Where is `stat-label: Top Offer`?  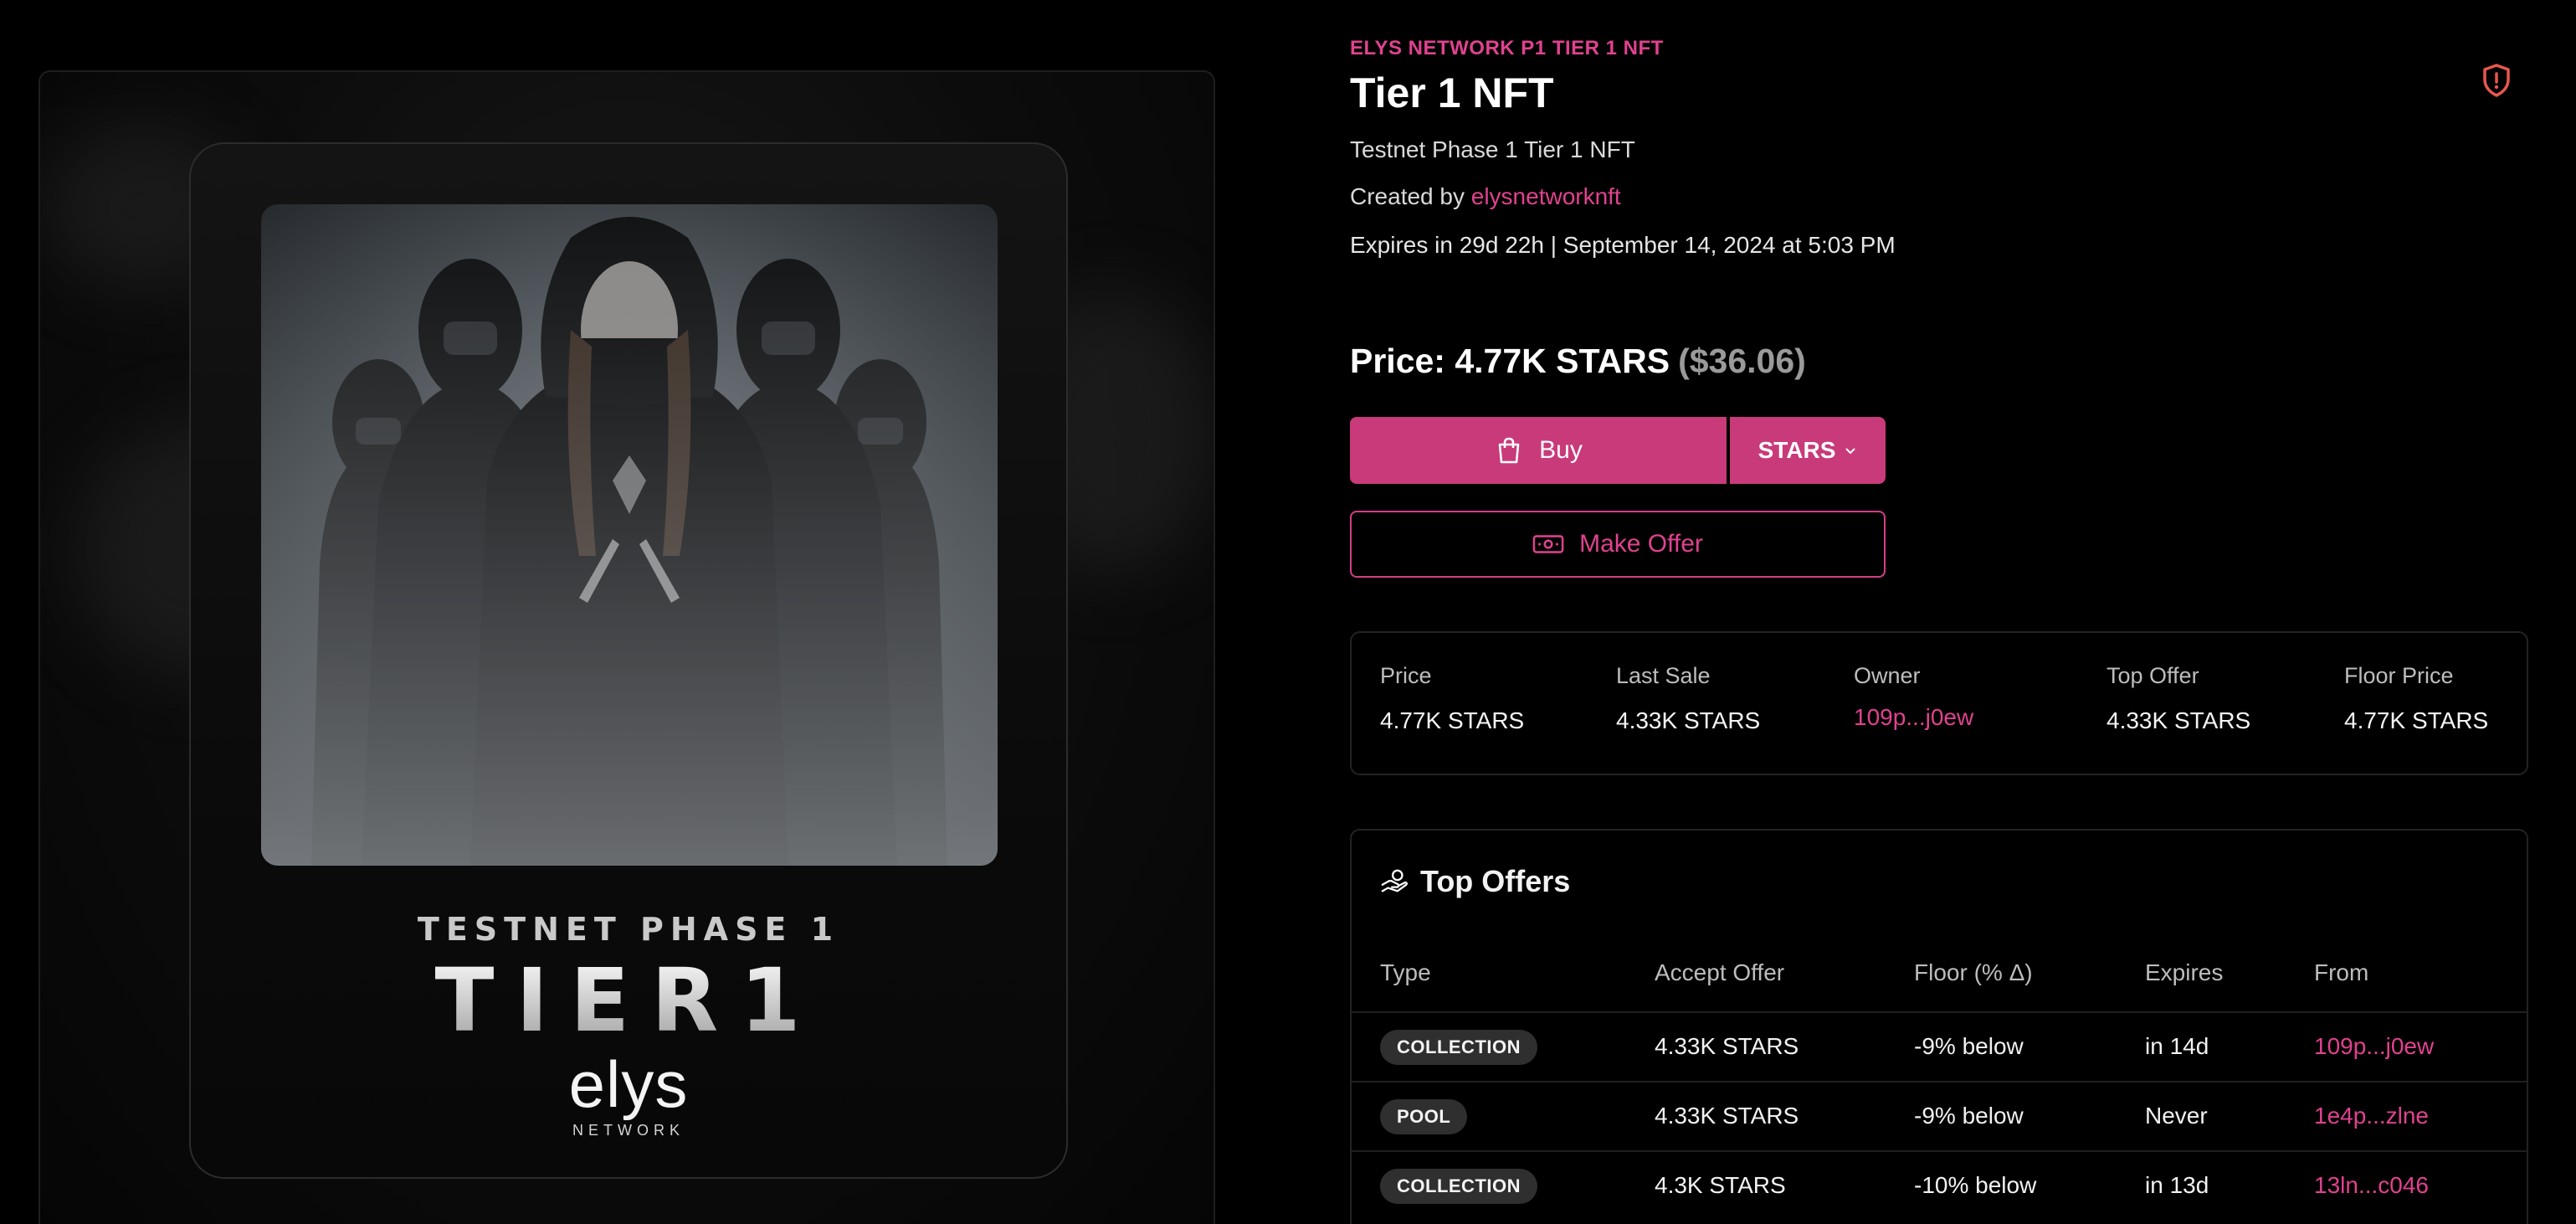
stat-label: Top Offer is located at coordinates (2152, 675).